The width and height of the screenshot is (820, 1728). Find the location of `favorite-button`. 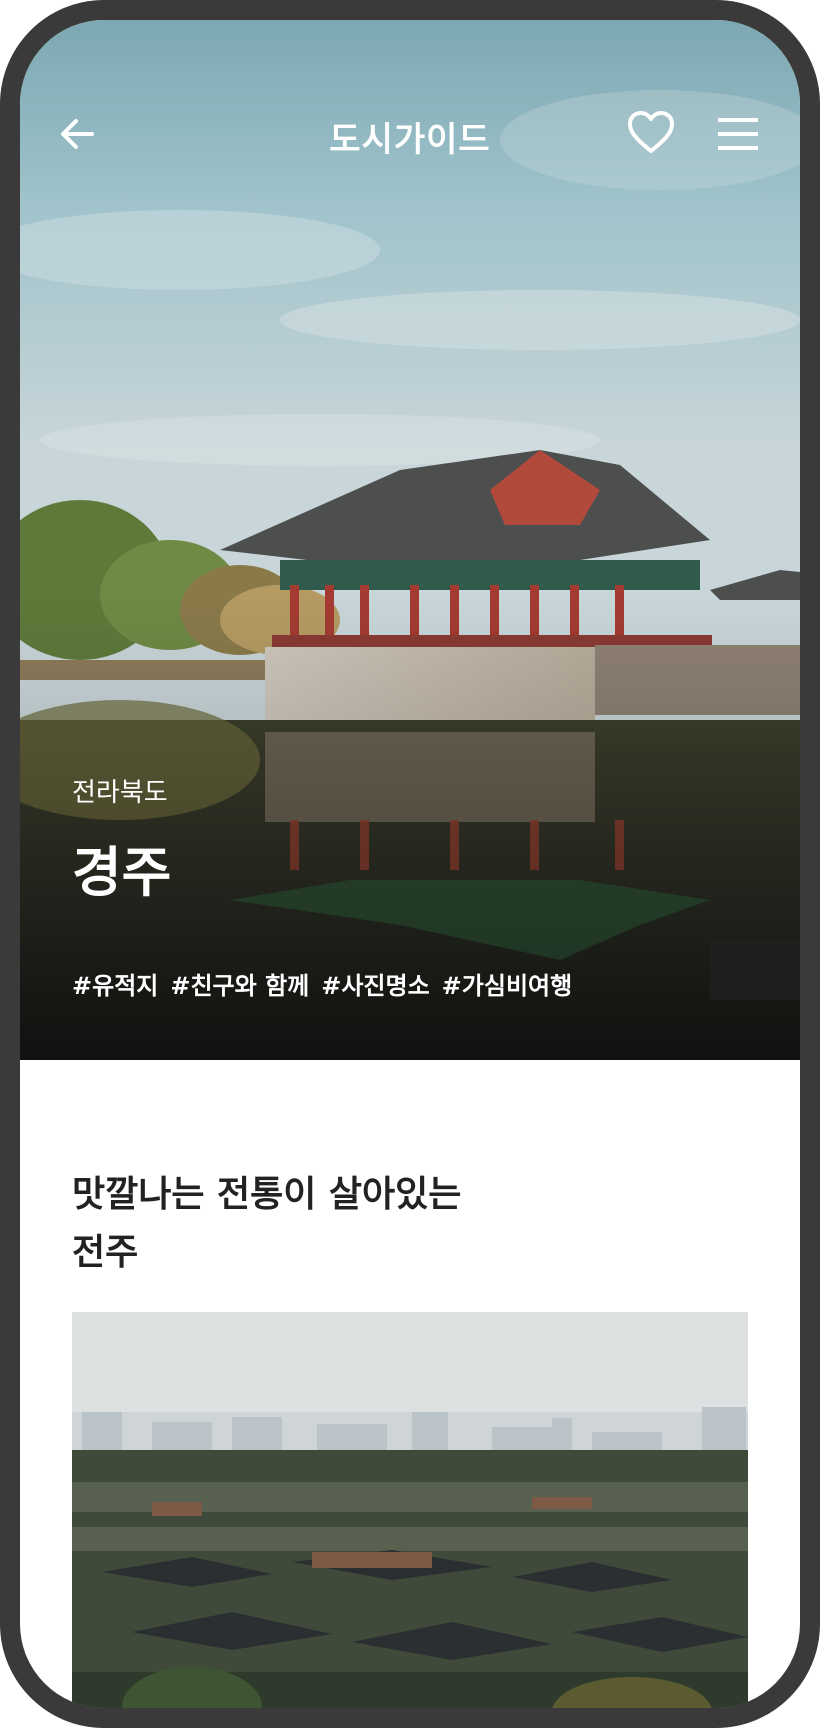

favorite-button is located at coordinates (651, 133).